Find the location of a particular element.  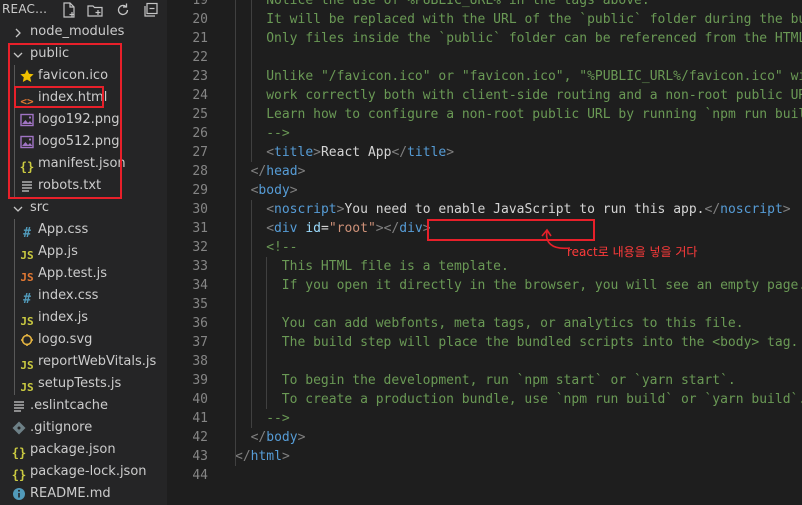

file-logo512-png: logo512.png is located at coordinates (83, 142).